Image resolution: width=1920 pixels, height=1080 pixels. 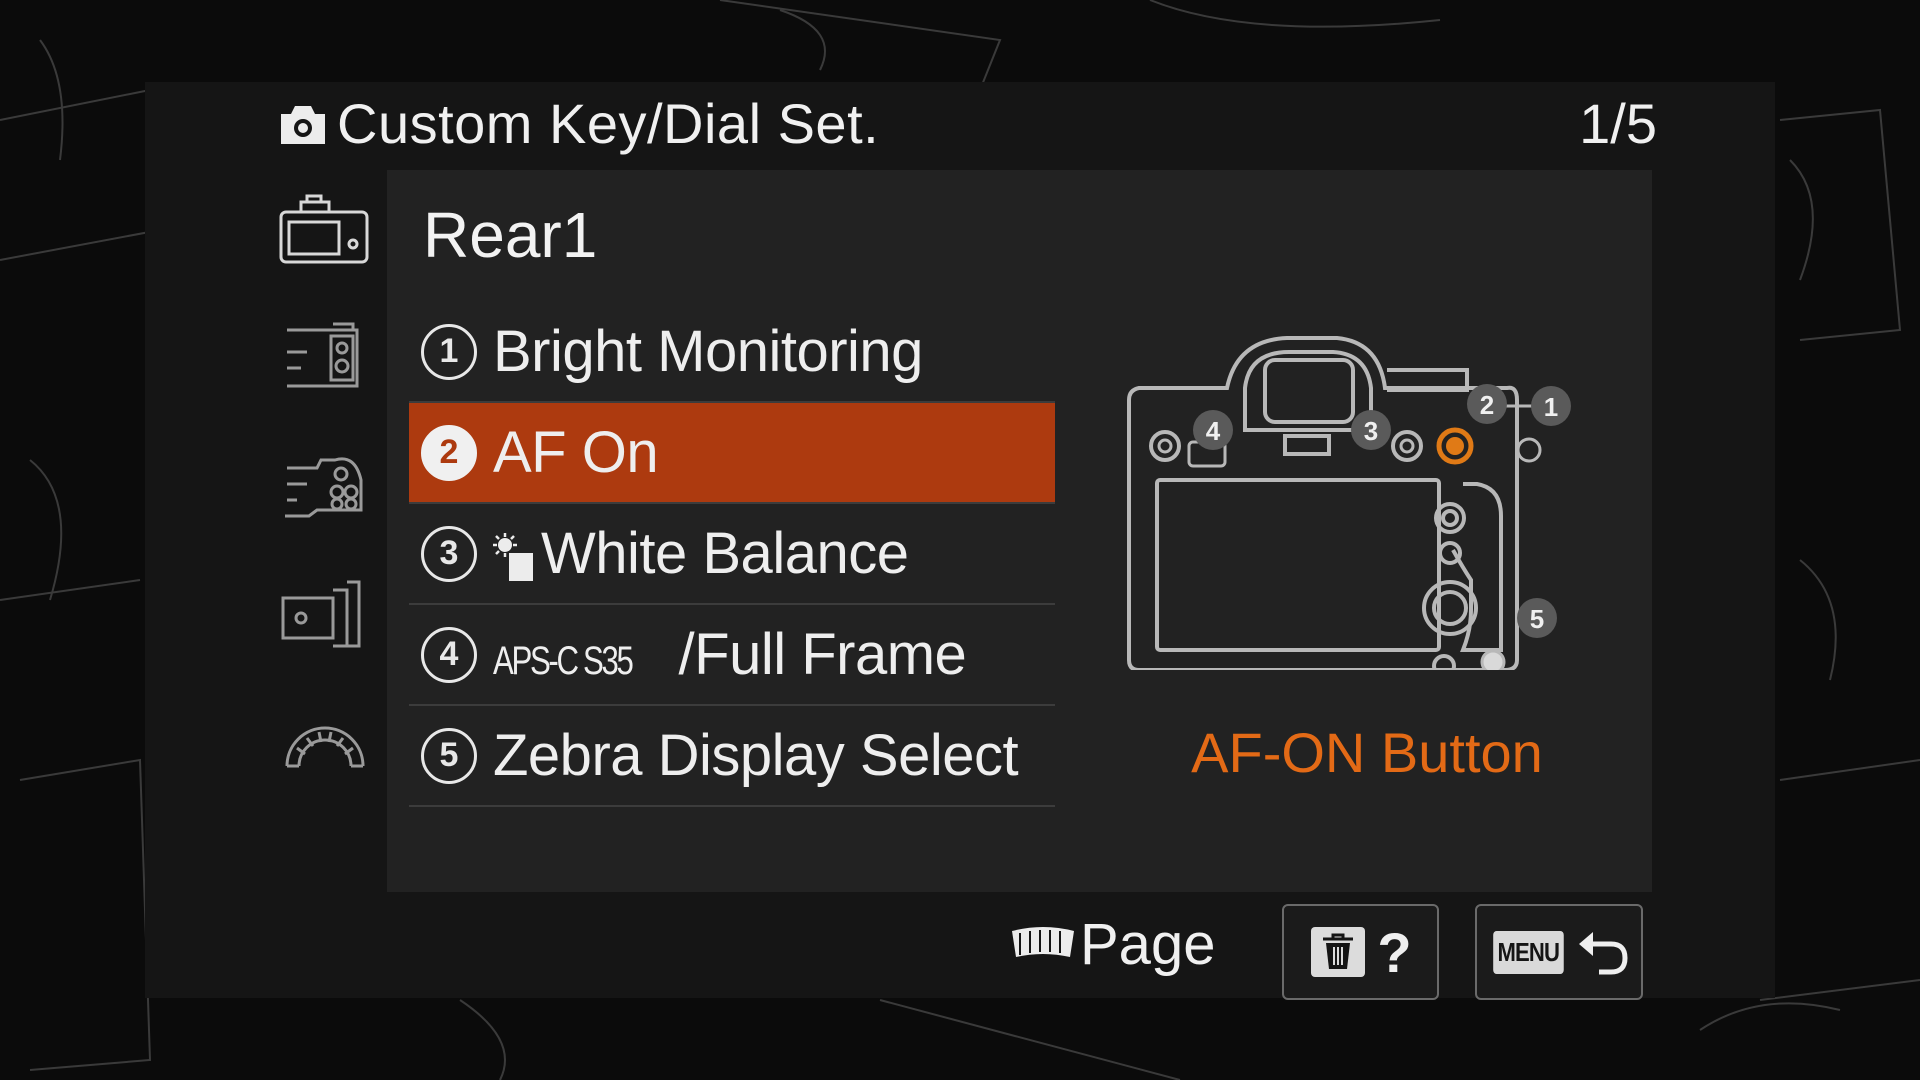 I want to click on callout-number: 1, so click(x=449, y=351).